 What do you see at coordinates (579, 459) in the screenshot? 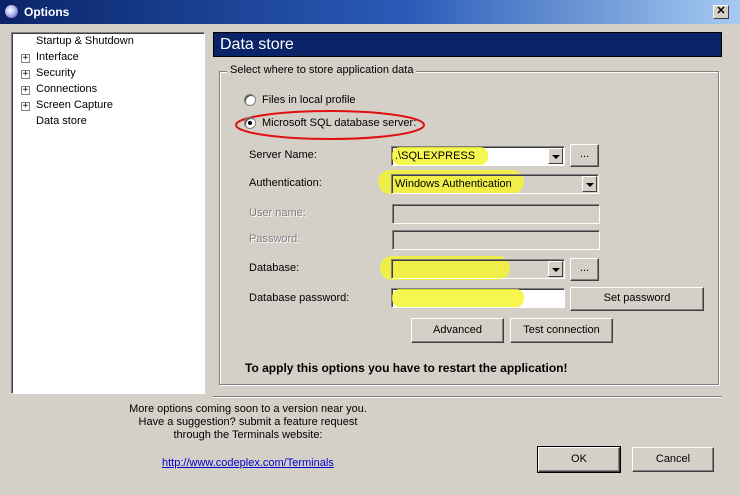
I see `ok-button: OK` at bounding box center [579, 459].